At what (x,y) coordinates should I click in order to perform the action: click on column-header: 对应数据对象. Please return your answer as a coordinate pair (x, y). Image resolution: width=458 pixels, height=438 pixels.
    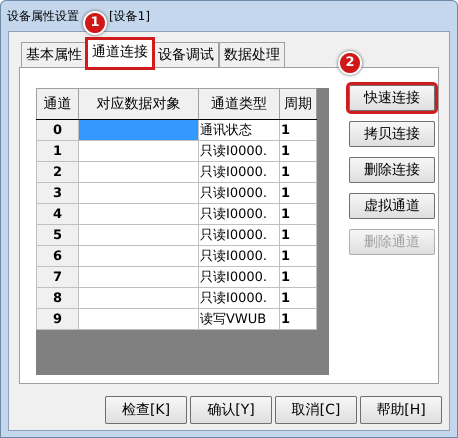
    Looking at the image, I should click on (138, 104).